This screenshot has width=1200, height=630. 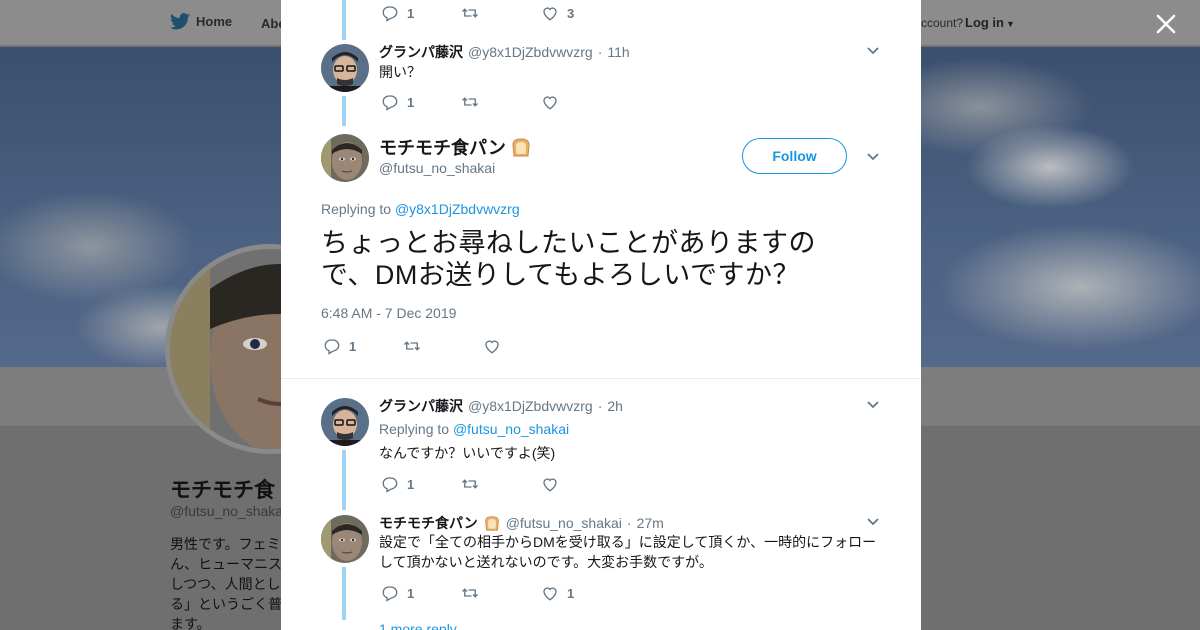 I want to click on nav-home-label: Home, so click(x=214, y=21).